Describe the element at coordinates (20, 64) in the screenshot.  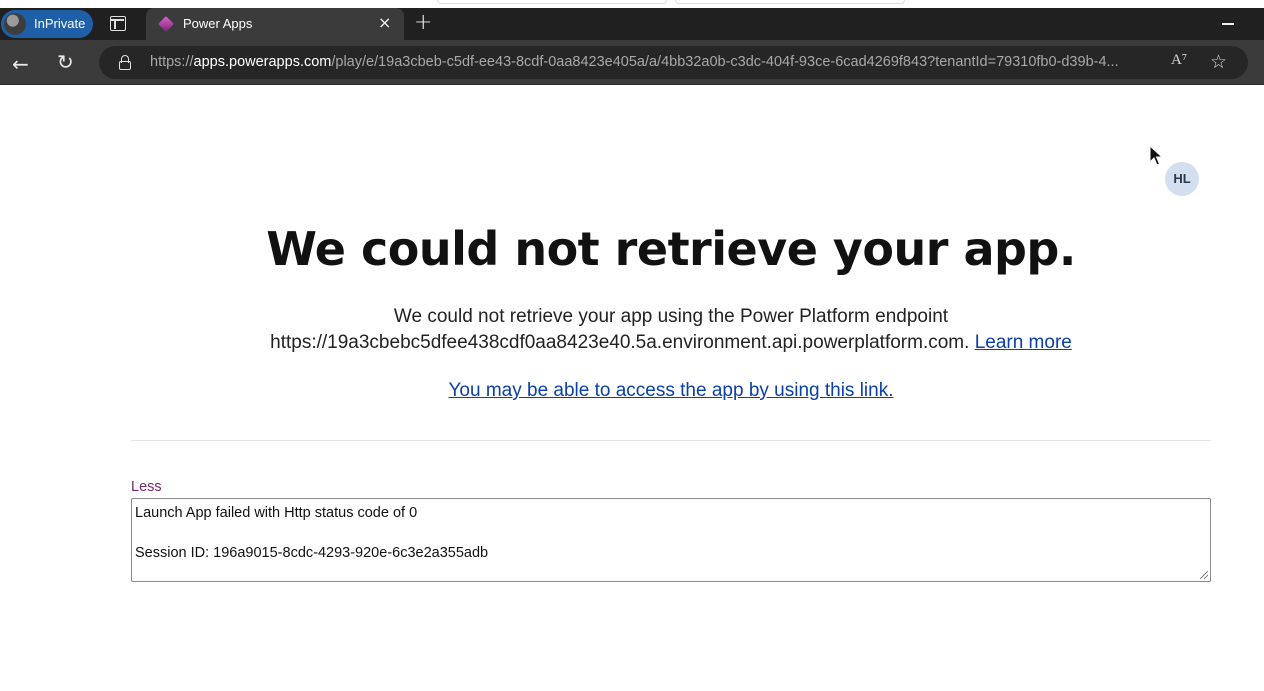
I see `back-icon: ←` at that location.